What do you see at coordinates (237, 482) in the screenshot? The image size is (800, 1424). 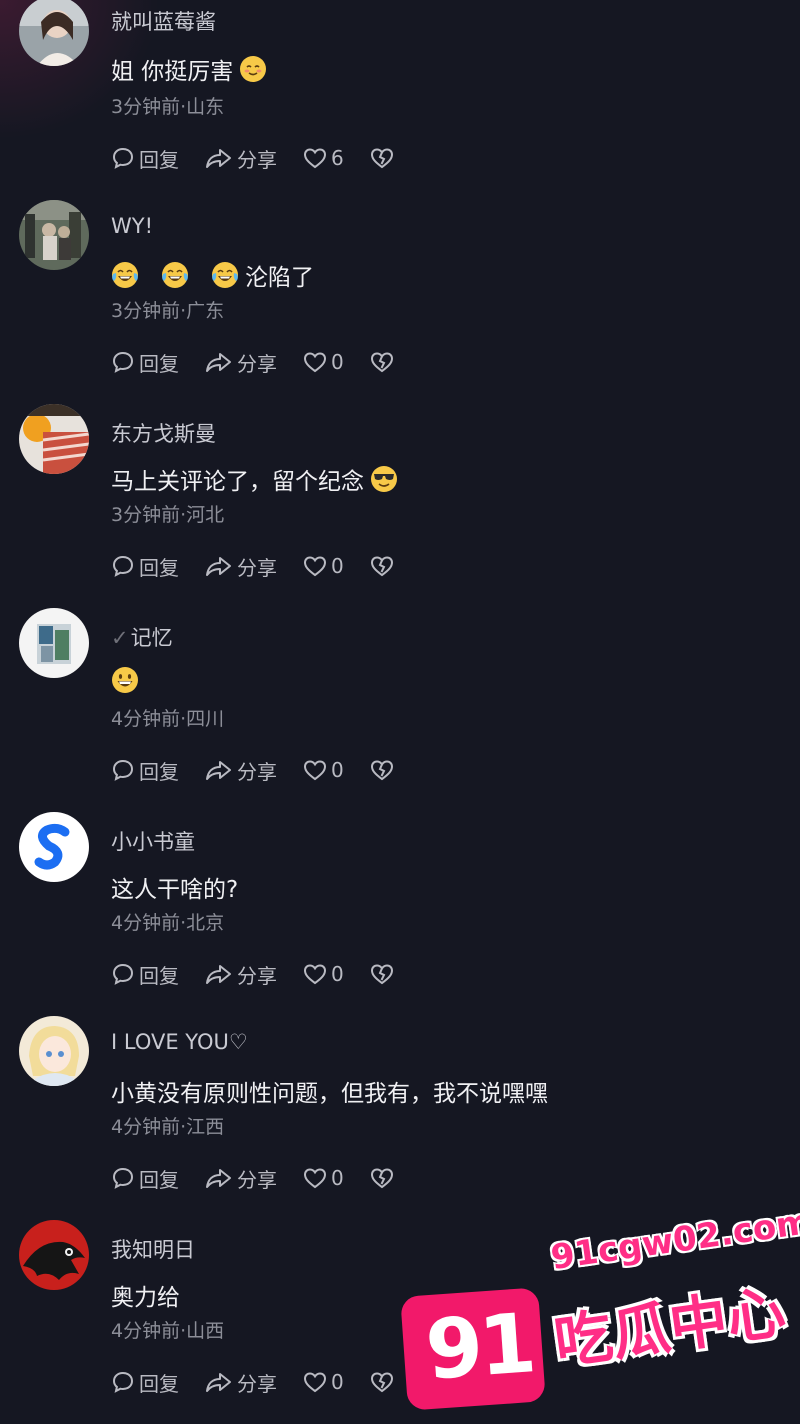 I see `comment-text: 马上关评论了，留个纪念` at bounding box center [237, 482].